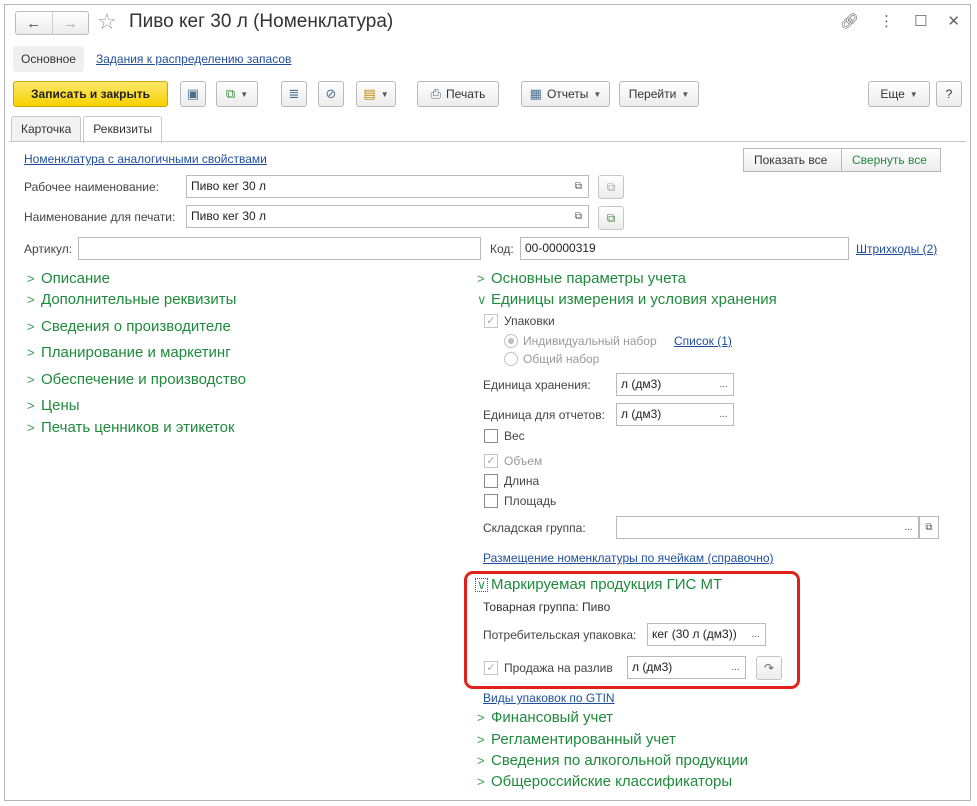  I want to click on code-field: 00-00000319, so click(684, 248).